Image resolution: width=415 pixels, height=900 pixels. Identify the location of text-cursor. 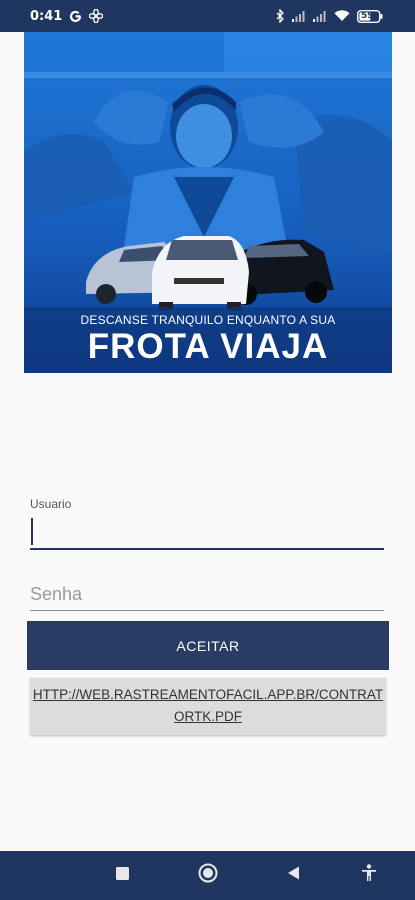
(32, 531).